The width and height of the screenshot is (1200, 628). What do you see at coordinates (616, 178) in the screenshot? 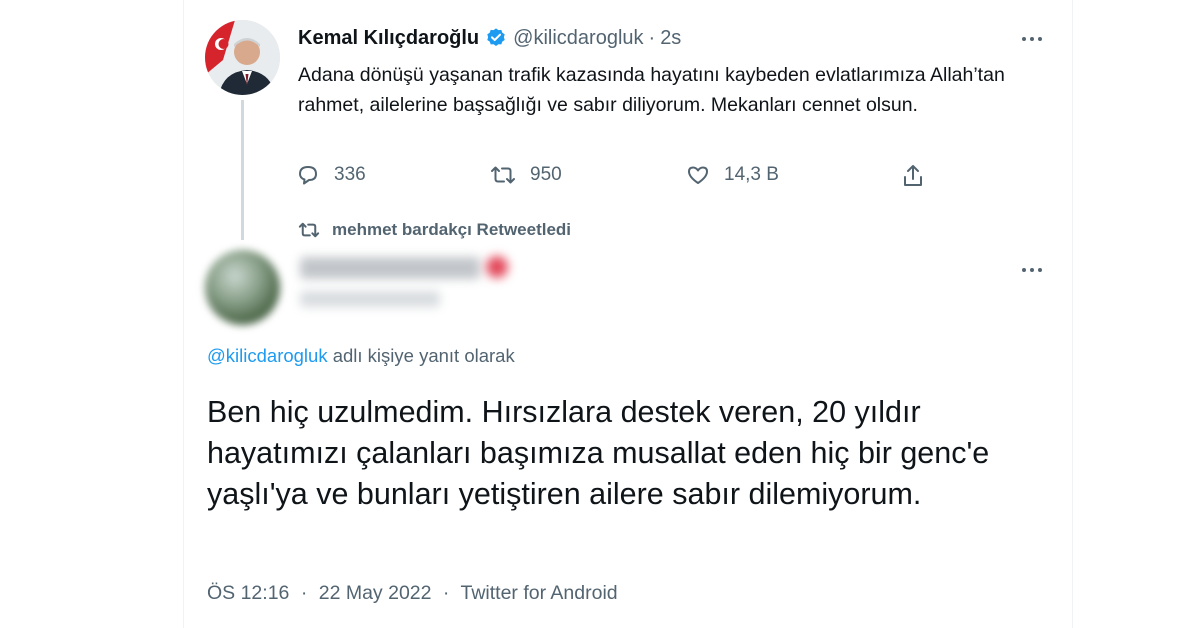
I see `tweet-actions: 336 950 14,3 B` at bounding box center [616, 178].